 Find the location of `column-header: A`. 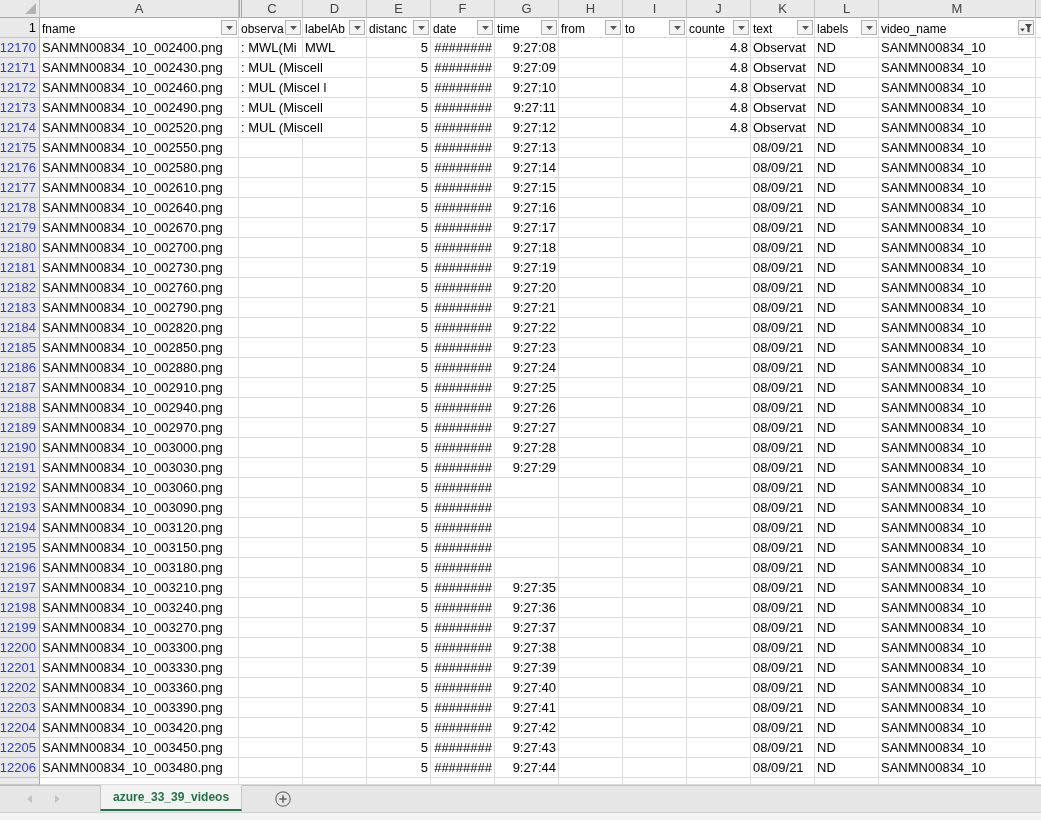

column-header: A is located at coordinates (139, 9).